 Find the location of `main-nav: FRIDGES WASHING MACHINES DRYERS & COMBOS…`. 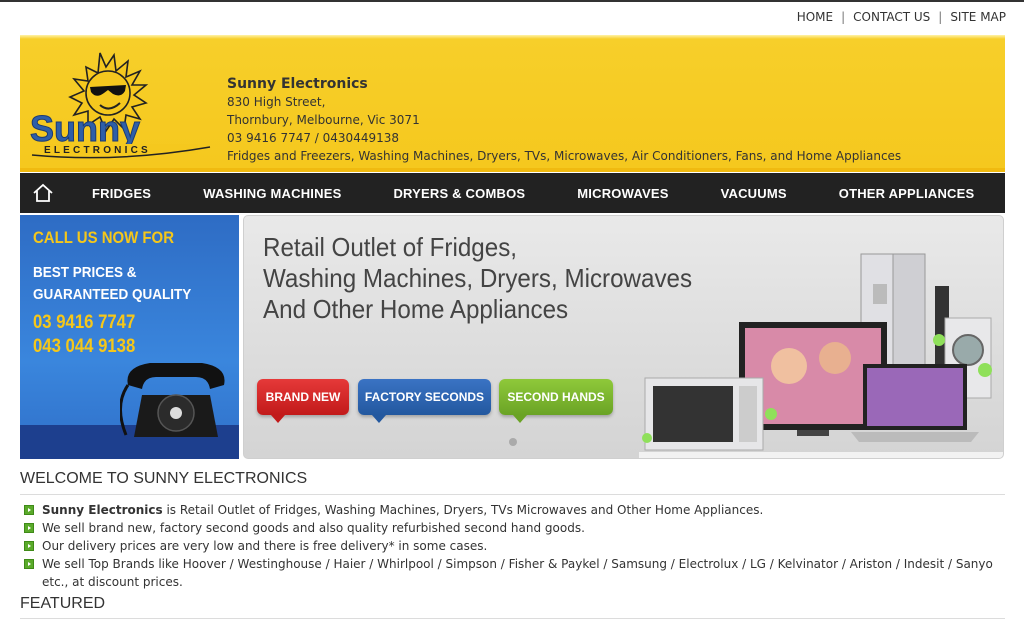

main-nav: FRIDGES WASHING MACHINES DRYERS & COMBOS… is located at coordinates (512, 193).